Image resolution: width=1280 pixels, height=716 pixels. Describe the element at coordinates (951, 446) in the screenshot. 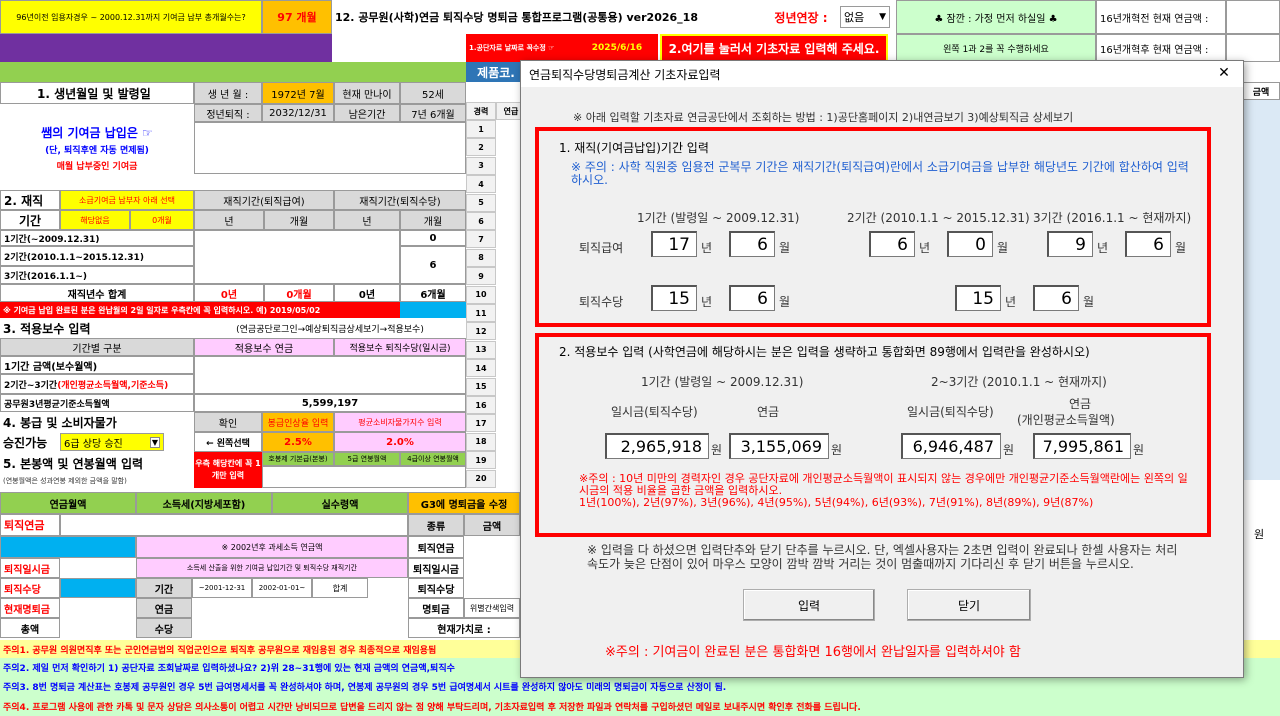

I see `s2-lump-input: 6,946,487` at that location.